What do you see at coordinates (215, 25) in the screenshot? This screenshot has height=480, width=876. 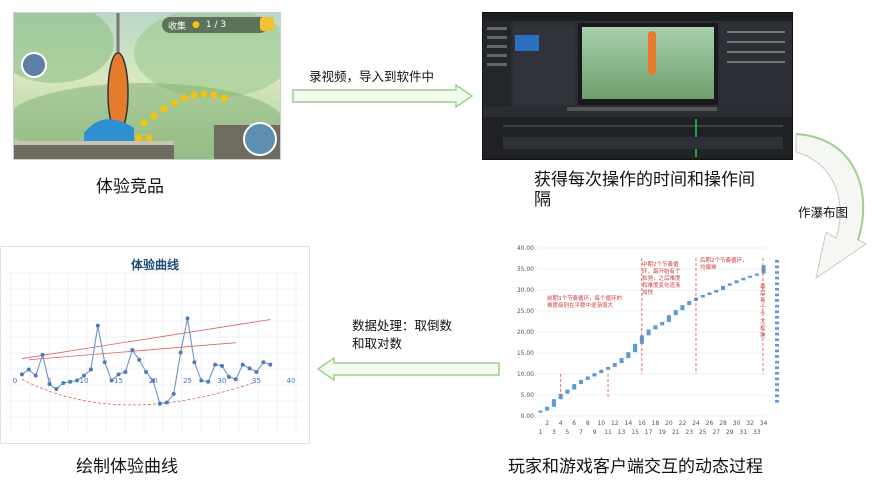 I see `game-top-bar: 收集 ● 1 / 3` at bounding box center [215, 25].